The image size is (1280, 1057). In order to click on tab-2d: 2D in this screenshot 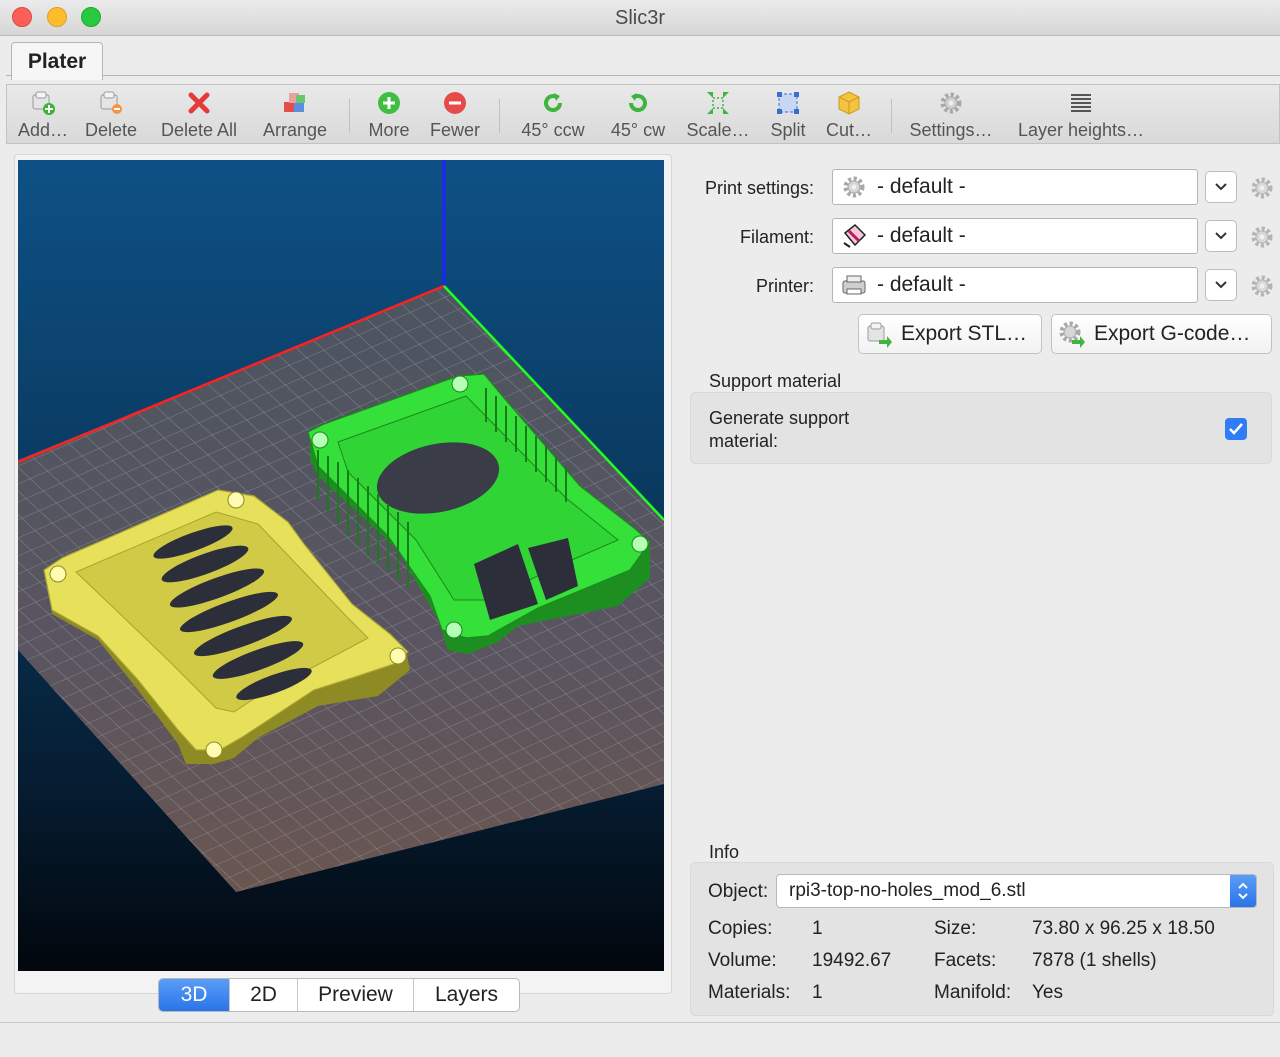, I will do `click(263, 995)`.